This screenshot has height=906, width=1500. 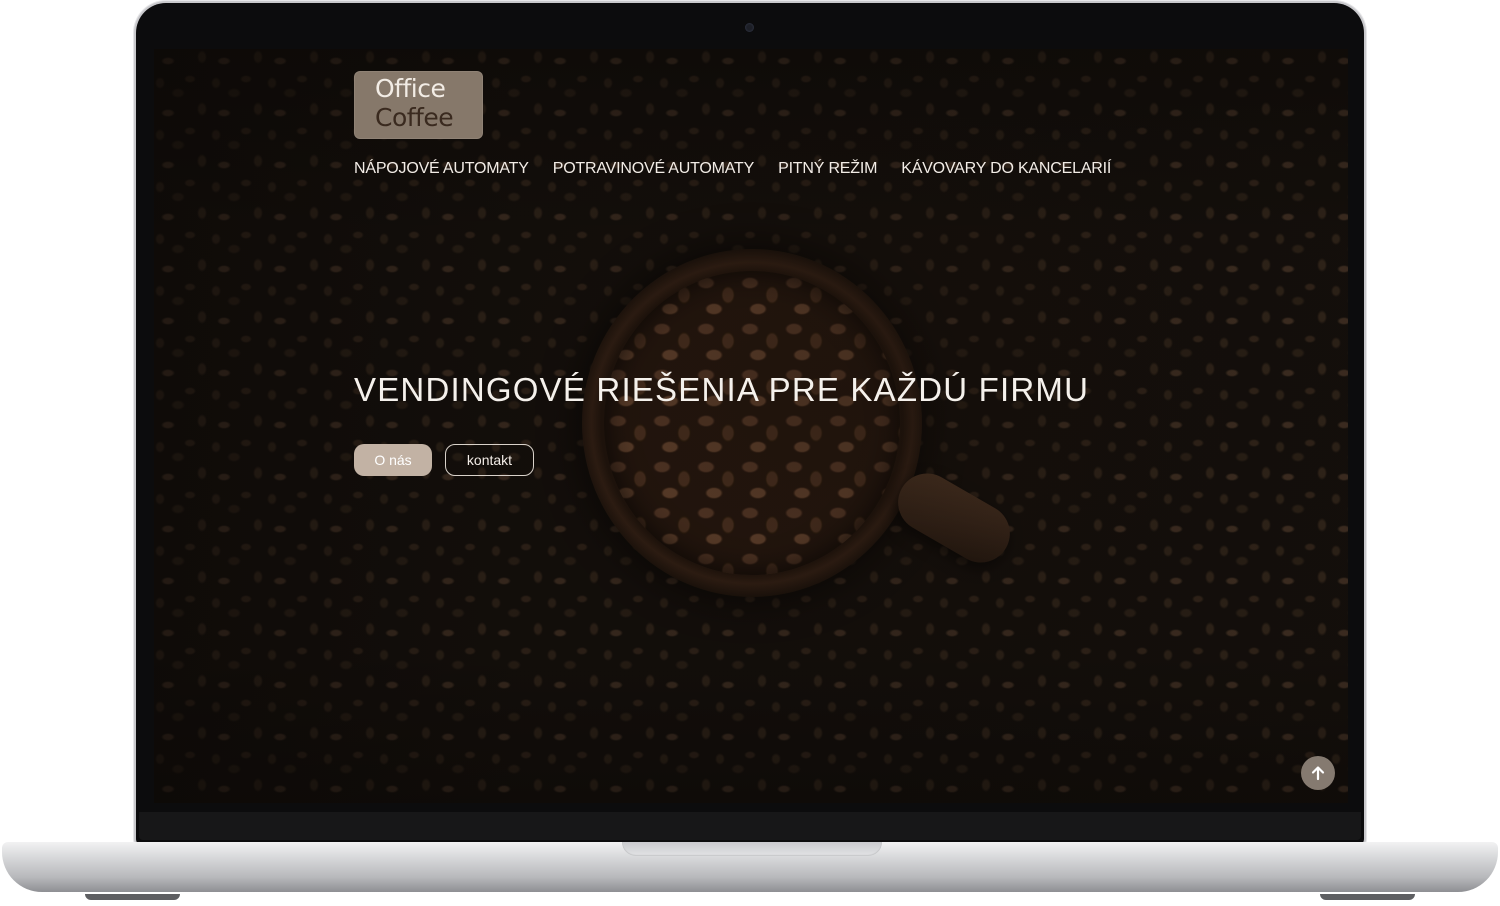 I want to click on nav-item: POTRAVINOVÉ AUTOMATY, so click(x=654, y=169).